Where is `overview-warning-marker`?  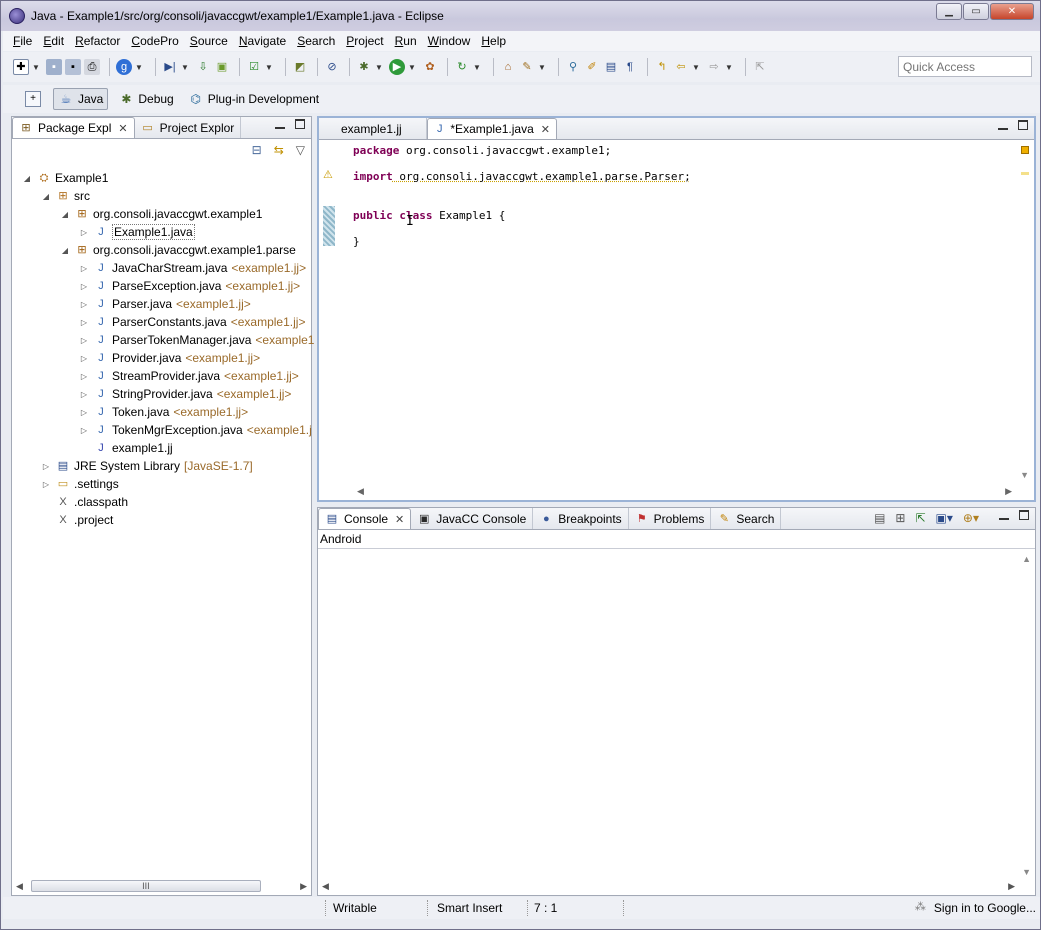 overview-warning-marker is located at coordinates (1025, 150).